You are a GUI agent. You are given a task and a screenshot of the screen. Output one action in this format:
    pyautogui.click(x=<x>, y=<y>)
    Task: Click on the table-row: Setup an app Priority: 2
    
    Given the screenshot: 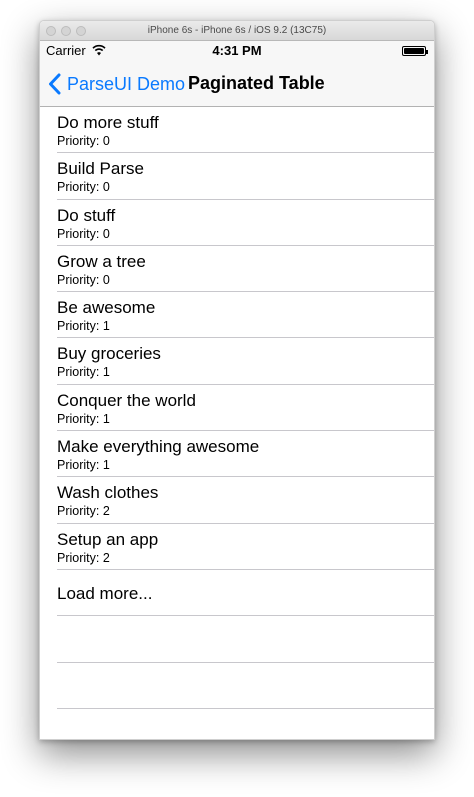 What is the action you would take?
    pyautogui.click(x=245, y=547)
    